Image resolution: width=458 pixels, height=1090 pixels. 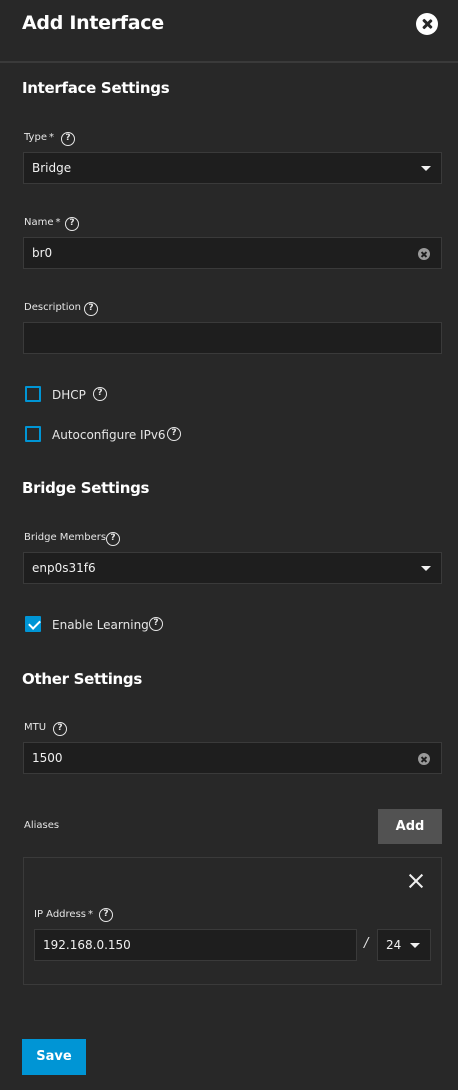 I want to click on autoconfigure-ipv6-help-icon: ?, so click(x=174, y=434).